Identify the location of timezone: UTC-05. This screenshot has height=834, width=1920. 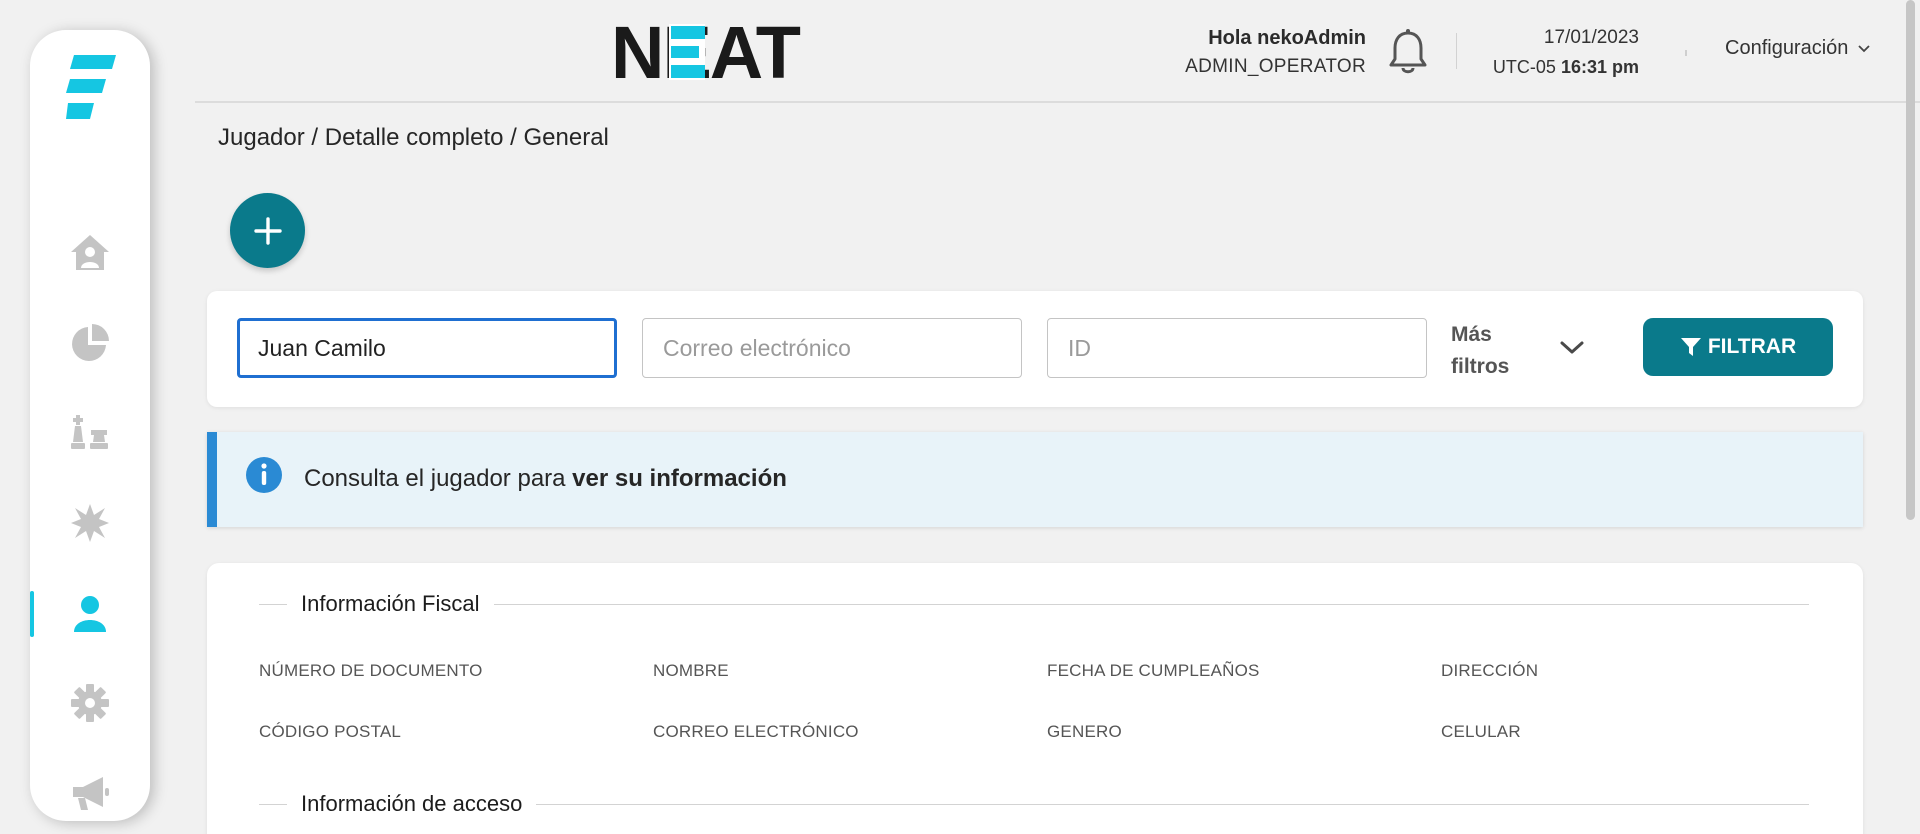
(1524, 67).